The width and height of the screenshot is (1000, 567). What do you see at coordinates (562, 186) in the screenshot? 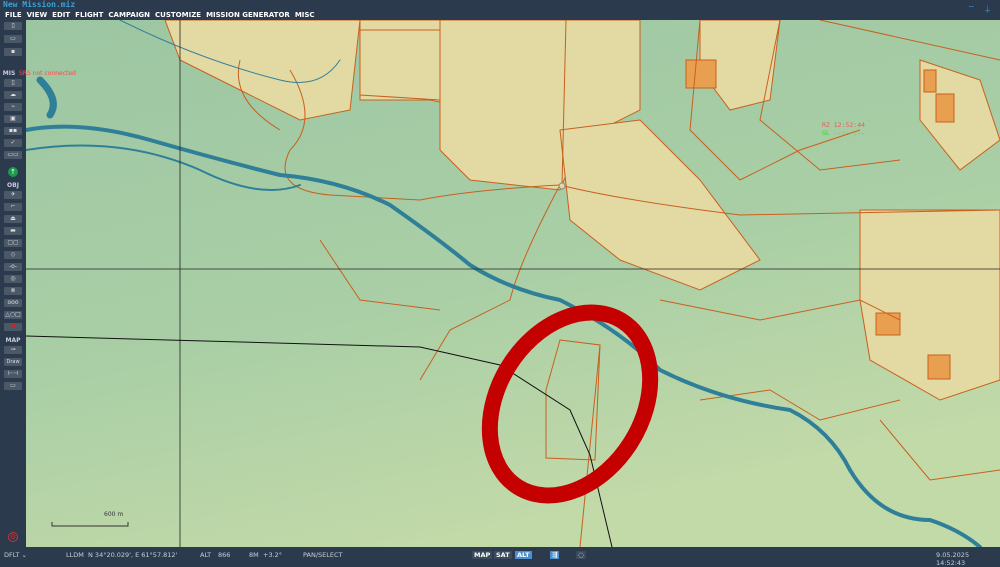
I see `road-junction` at bounding box center [562, 186].